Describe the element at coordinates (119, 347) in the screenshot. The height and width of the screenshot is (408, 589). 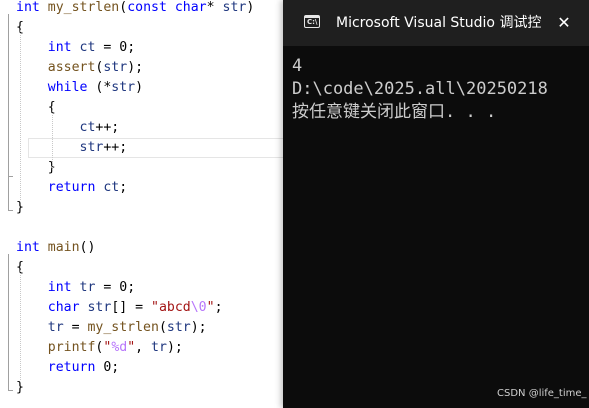
I see `code-token: %d` at that location.